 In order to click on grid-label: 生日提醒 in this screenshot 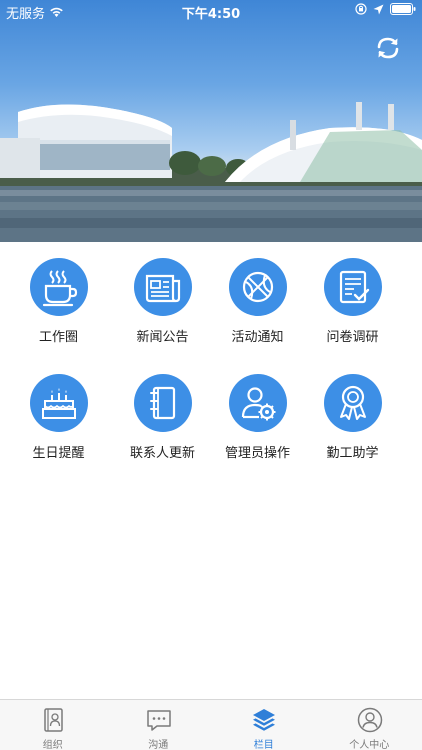, I will do `click(58, 453)`.